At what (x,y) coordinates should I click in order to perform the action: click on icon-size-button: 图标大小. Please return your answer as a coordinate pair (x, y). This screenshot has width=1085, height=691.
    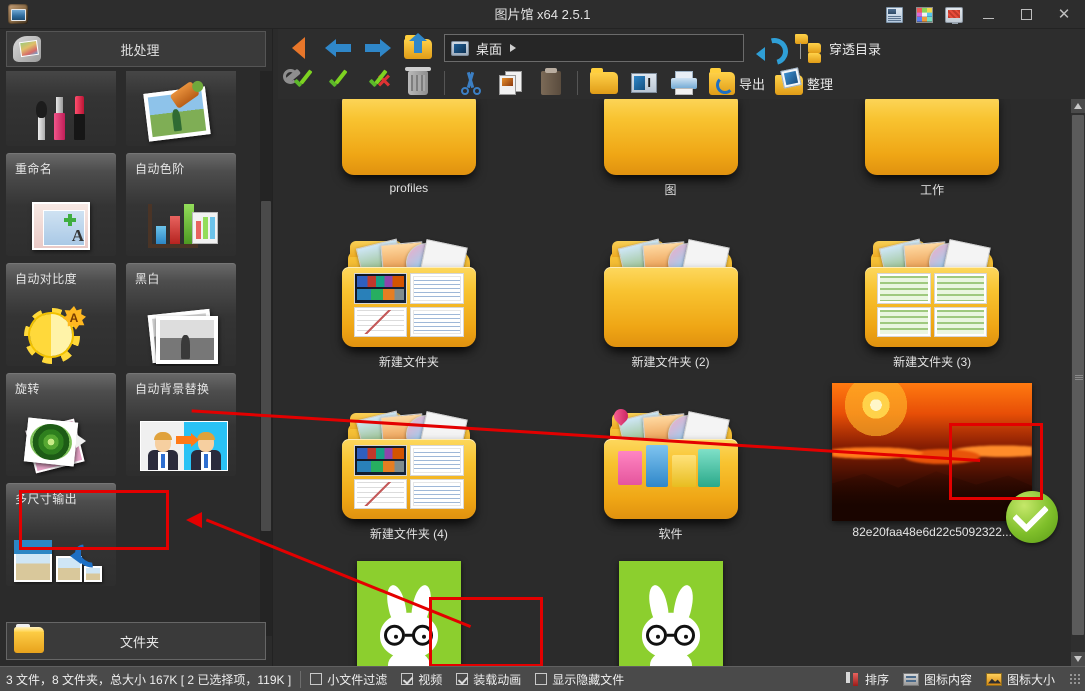
    Looking at the image, I should click on (1020, 679).